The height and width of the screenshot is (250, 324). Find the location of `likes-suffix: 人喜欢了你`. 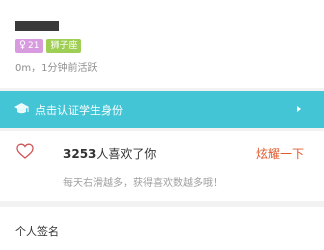

likes-suffix: 人喜欢了你 is located at coordinates (126, 154).